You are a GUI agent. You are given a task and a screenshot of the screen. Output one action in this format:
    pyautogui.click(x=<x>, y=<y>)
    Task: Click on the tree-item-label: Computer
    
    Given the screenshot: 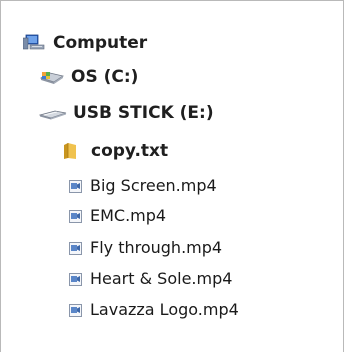 What is the action you would take?
    pyautogui.click(x=100, y=42)
    